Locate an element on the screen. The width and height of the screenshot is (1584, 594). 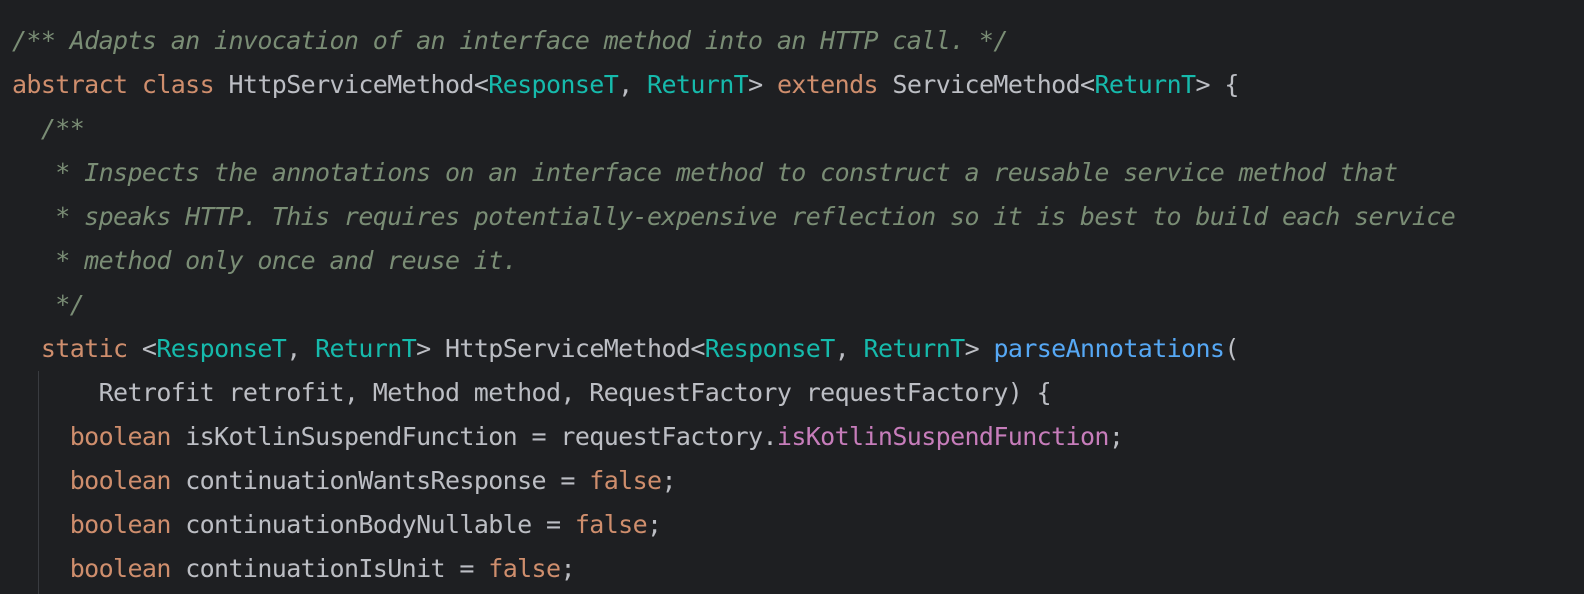
code-token: > { is located at coordinates (1217, 84).